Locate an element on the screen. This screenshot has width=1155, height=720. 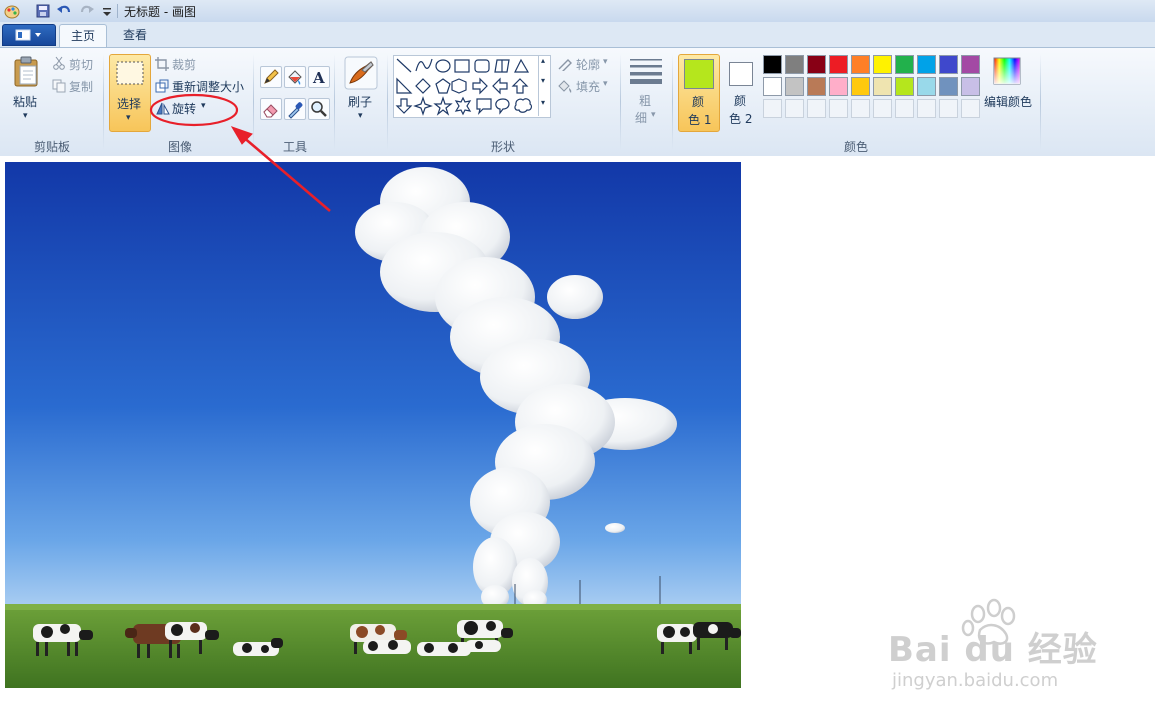
outline-label: 轮廓 is located at coordinates (588, 64).